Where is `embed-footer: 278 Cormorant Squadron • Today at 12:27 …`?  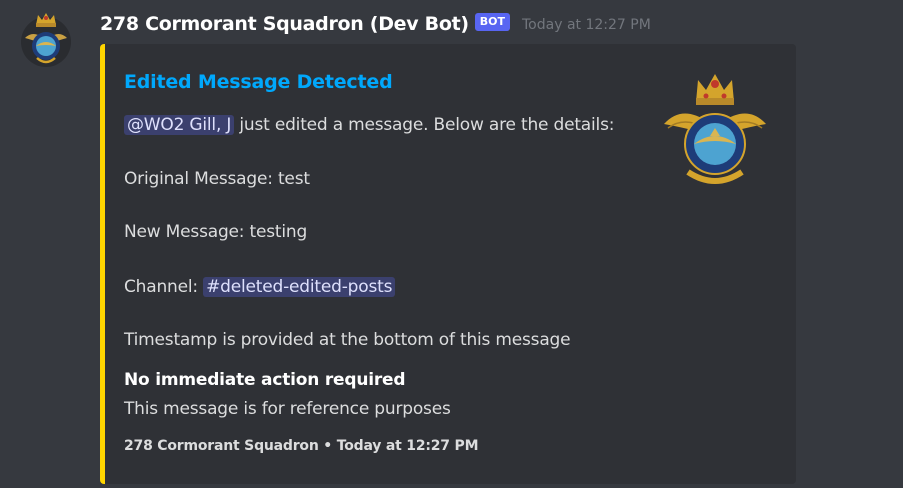 embed-footer: 278 Cormorant Squadron • Today at 12:27 … is located at coordinates (301, 446).